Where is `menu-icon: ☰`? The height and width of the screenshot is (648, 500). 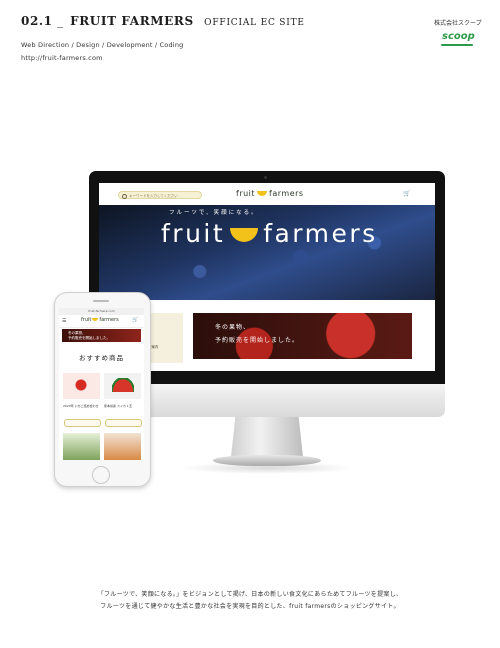 menu-icon: ☰ is located at coordinates (64, 321).